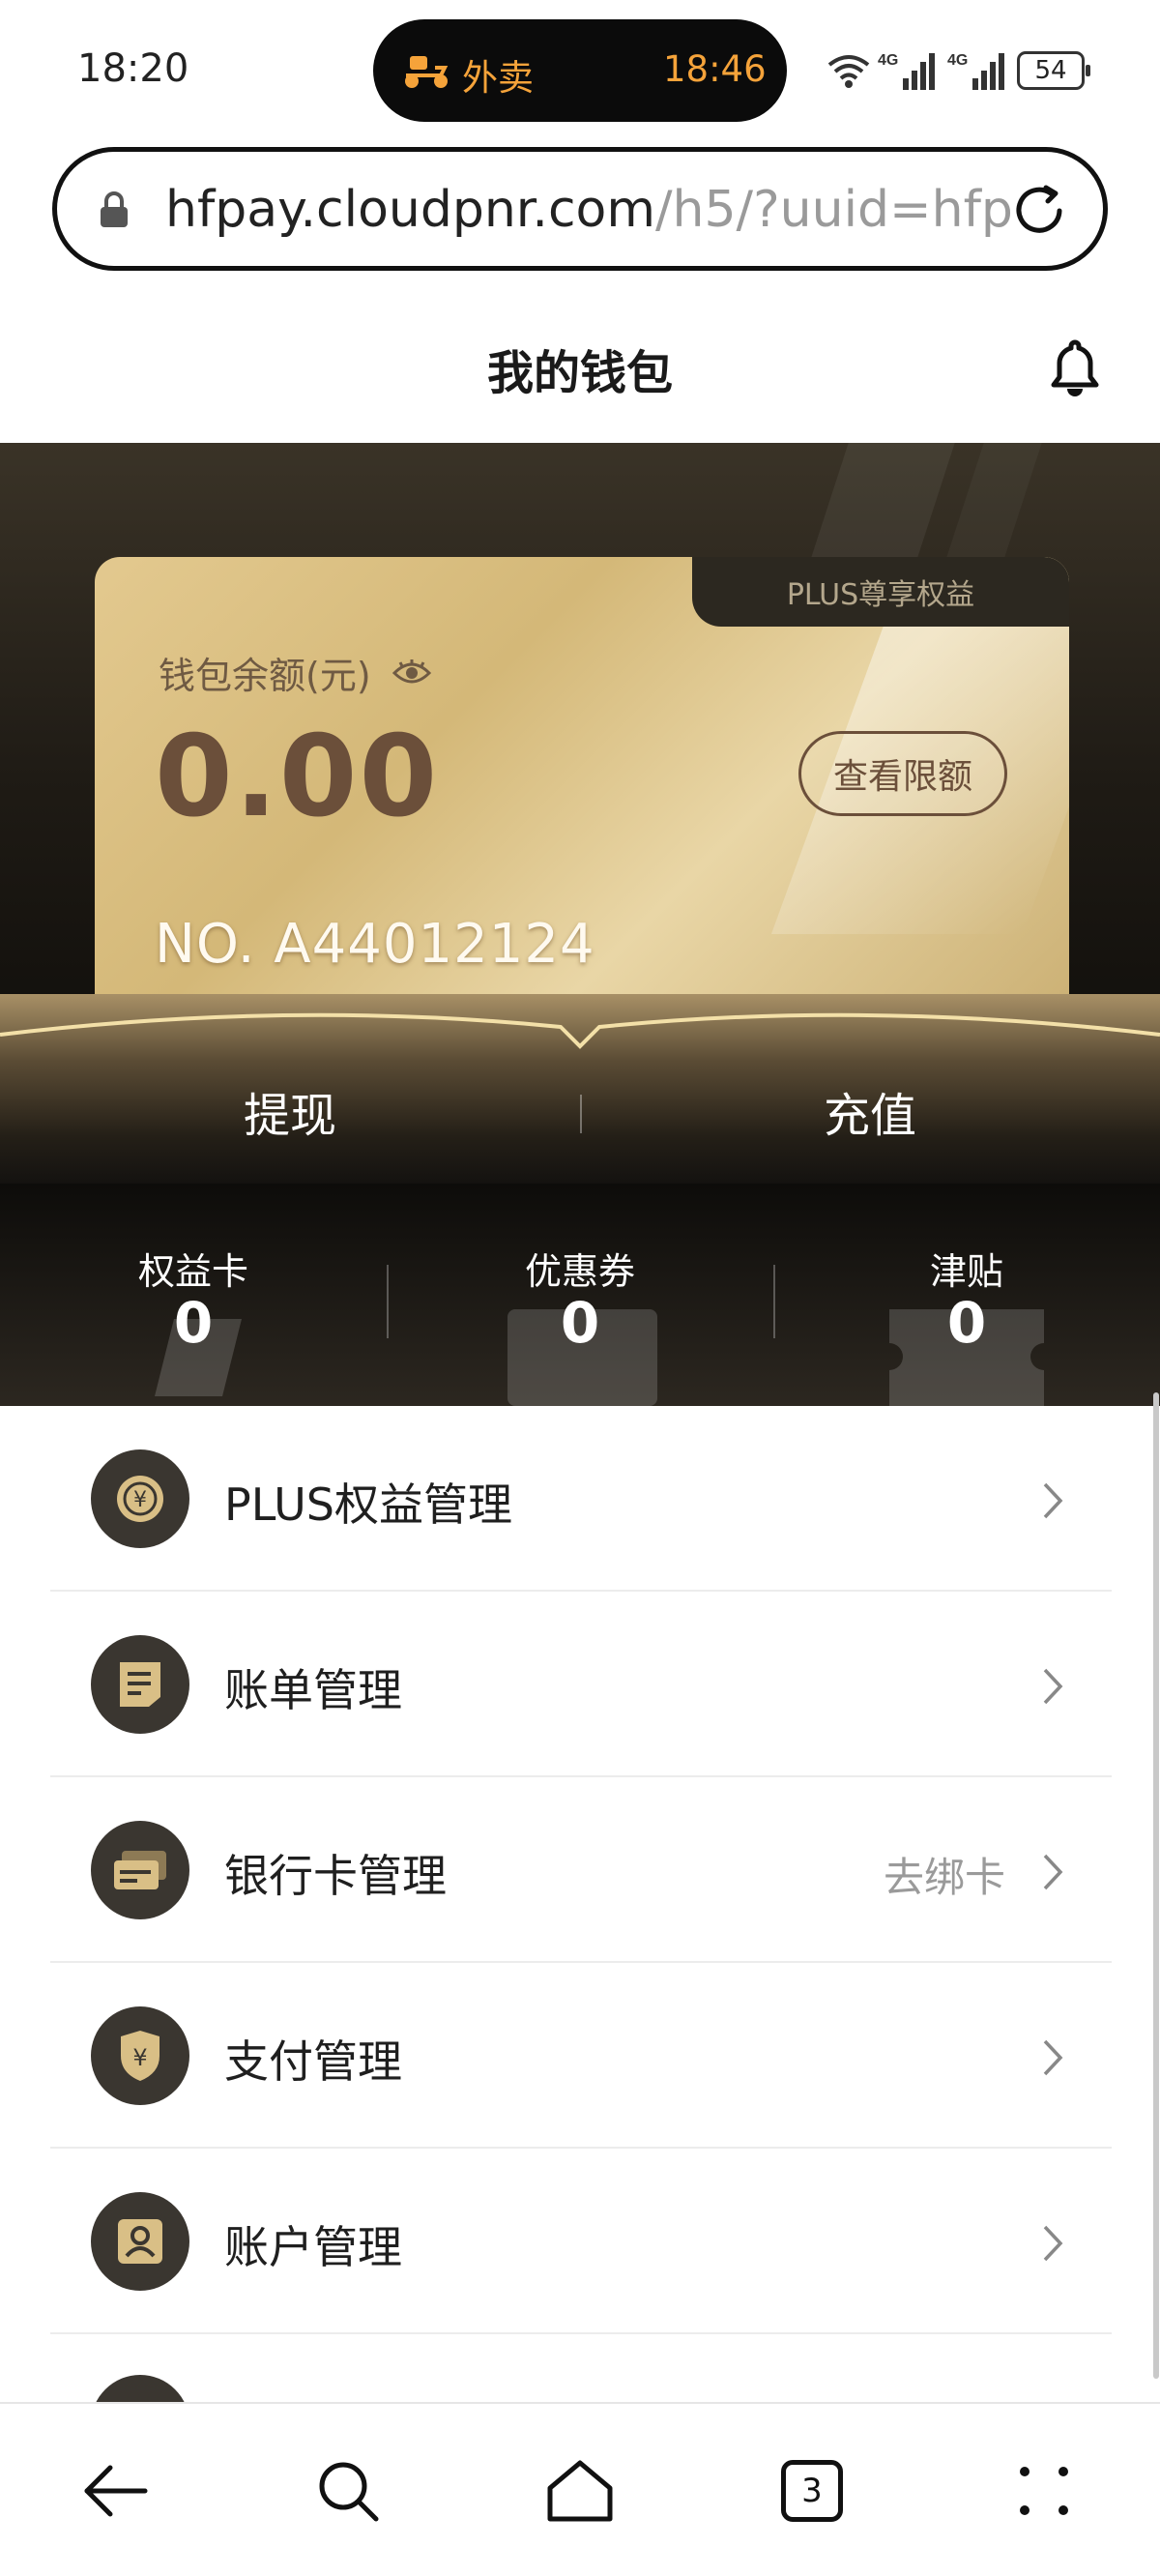 The width and height of the screenshot is (1160, 2576). I want to click on divider, so click(581, 2333).